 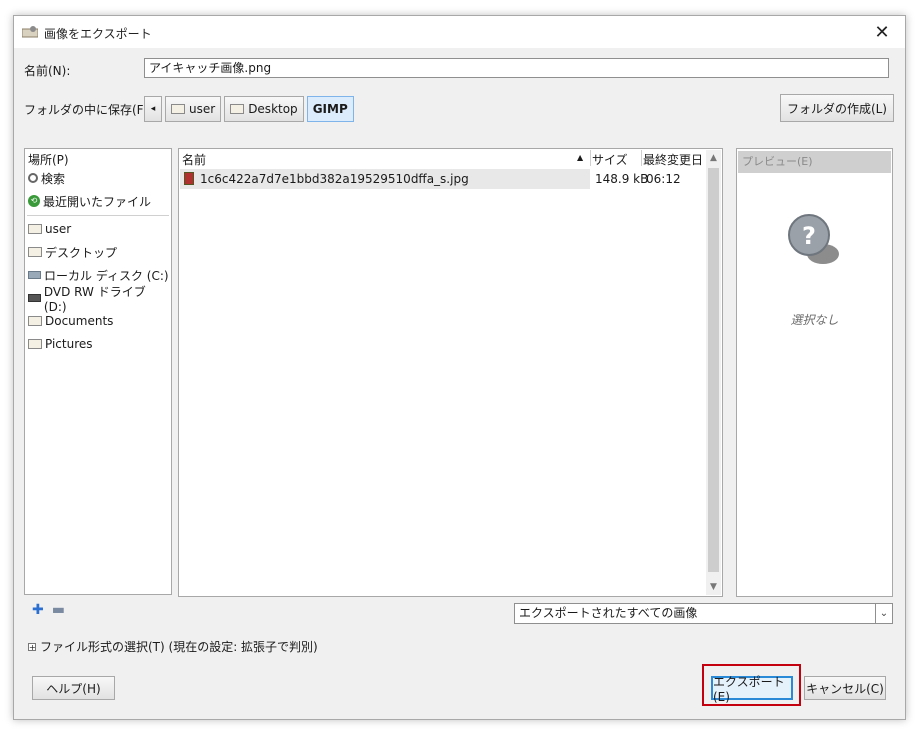 I want to click on save-in-label: フォルダの中に保存(F):, so click(x=88, y=110).